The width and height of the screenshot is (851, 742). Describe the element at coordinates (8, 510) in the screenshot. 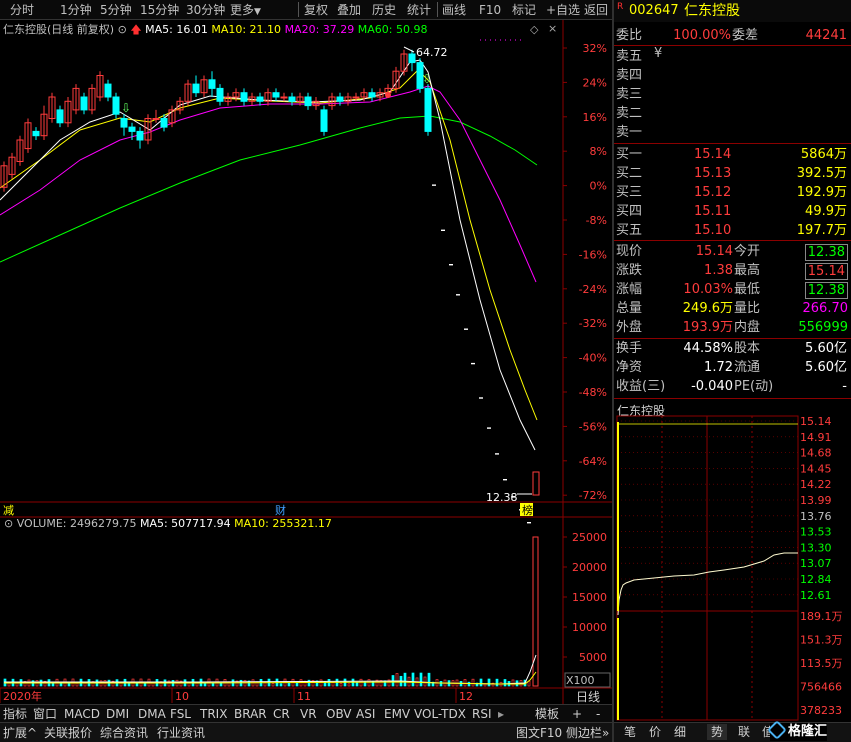

I see `event-mark: 减` at that location.